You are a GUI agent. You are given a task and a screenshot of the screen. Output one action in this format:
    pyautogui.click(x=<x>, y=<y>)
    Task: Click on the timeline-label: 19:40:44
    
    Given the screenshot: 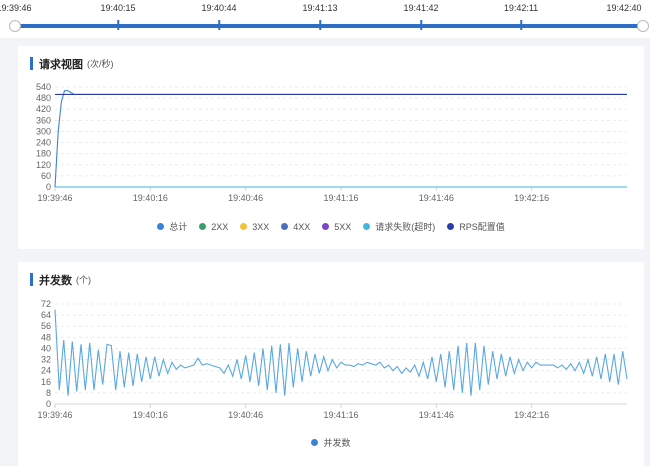 What is the action you would take?
    pyautogui.click(x=219, y=8)
    